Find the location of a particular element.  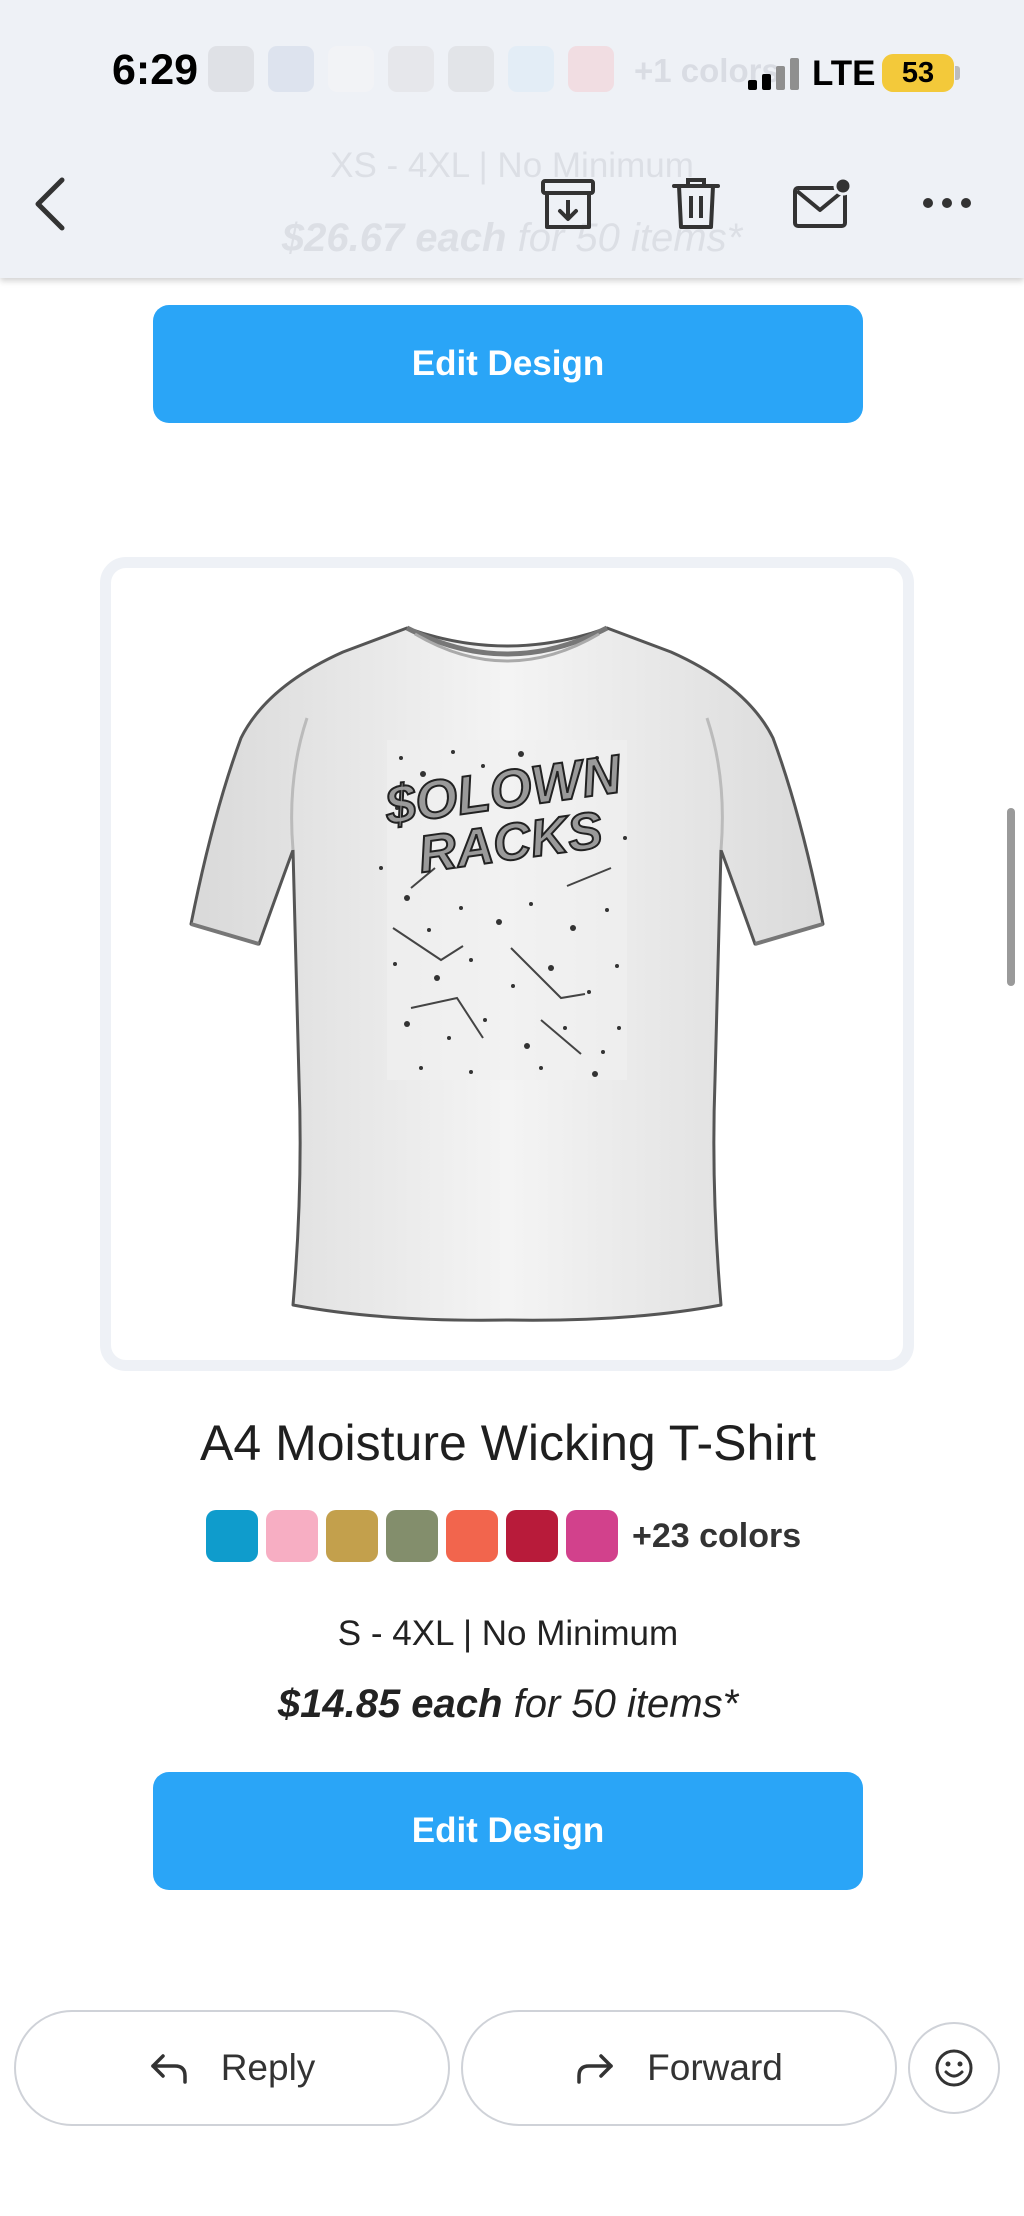

forward-label: Forward is located at coordinates (715, 2067).